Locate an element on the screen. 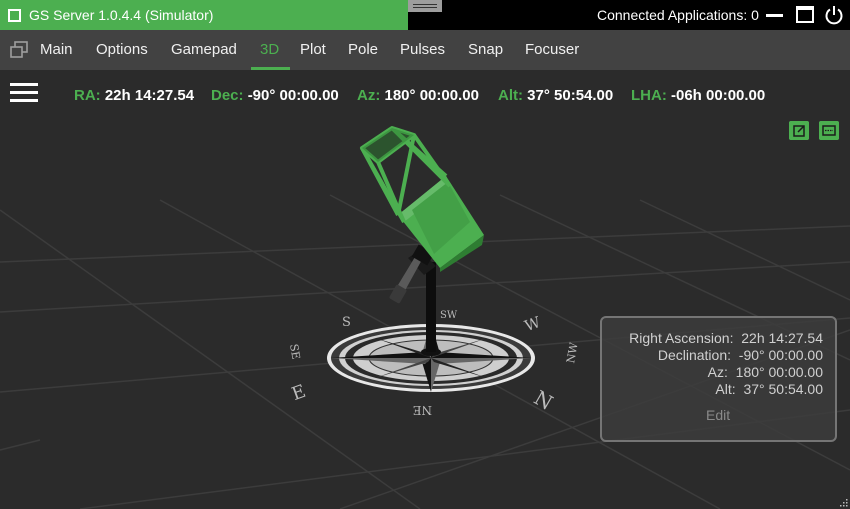  ra-readout: RA: 22h 14:27.54 is located at coordinates (134, 95).